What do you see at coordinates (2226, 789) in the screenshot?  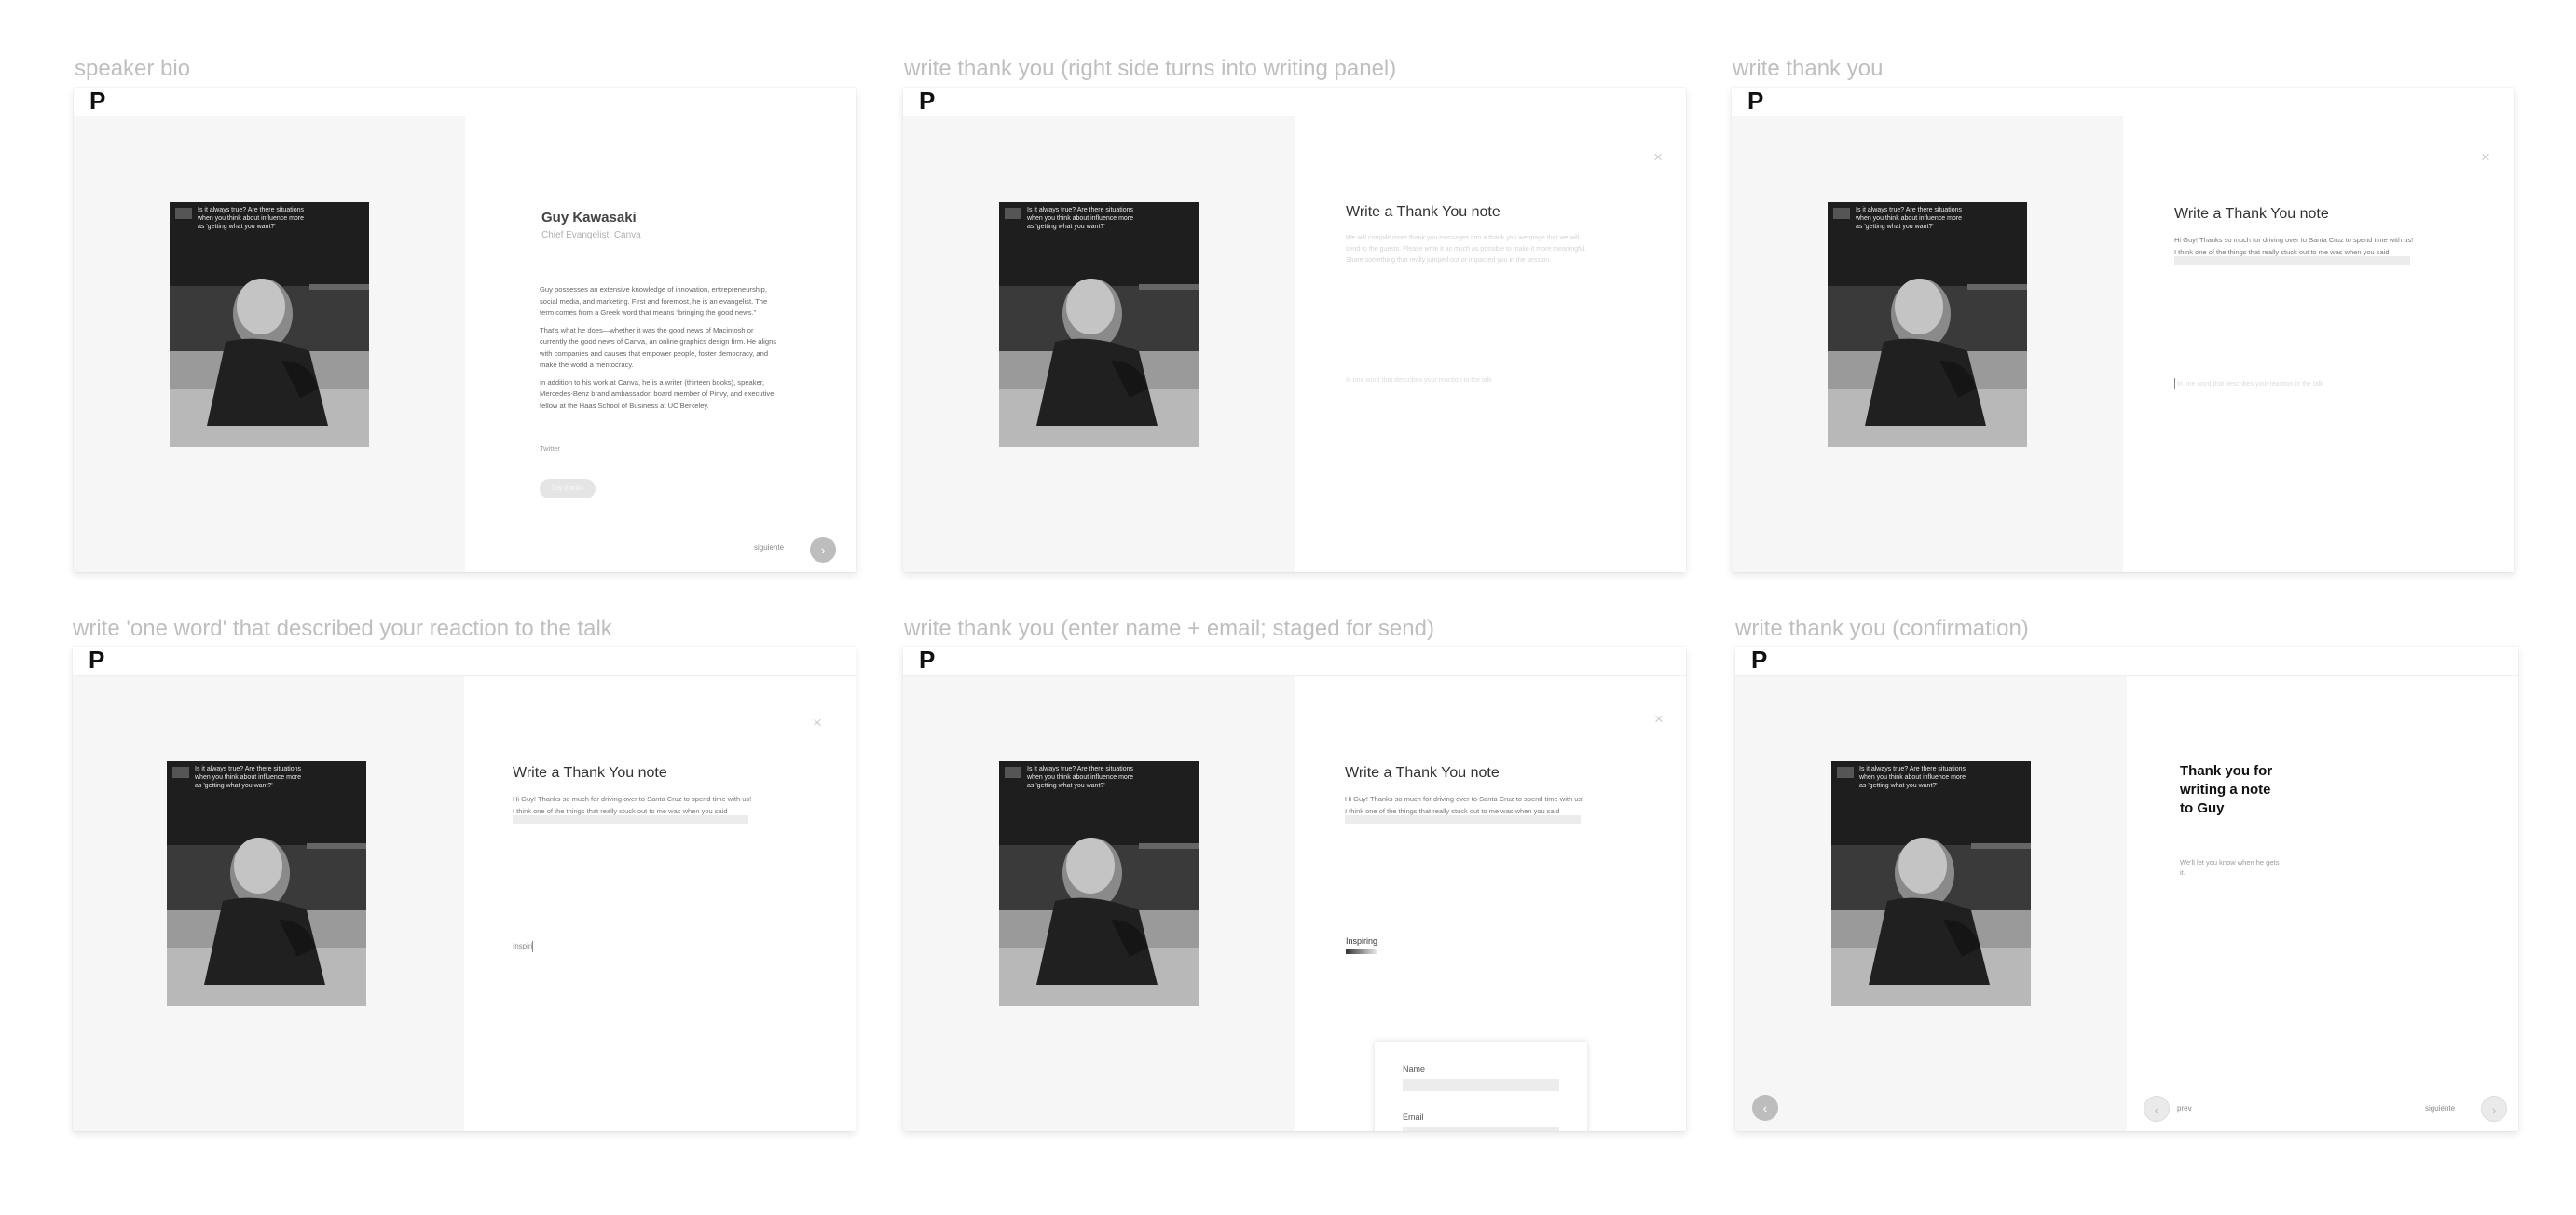 I see `confirmation-title: Thank you for writing a note to Guy` at bounding box center [2226, 789].